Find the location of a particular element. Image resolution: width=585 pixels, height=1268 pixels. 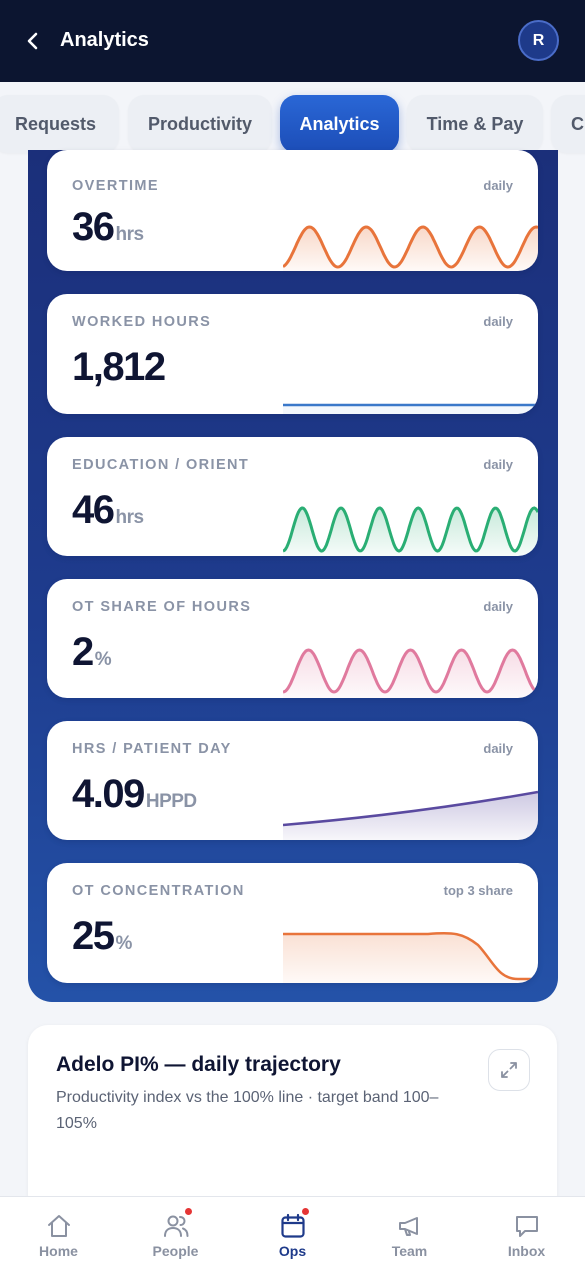

expand-icon is located at coordinates (509, 1070).